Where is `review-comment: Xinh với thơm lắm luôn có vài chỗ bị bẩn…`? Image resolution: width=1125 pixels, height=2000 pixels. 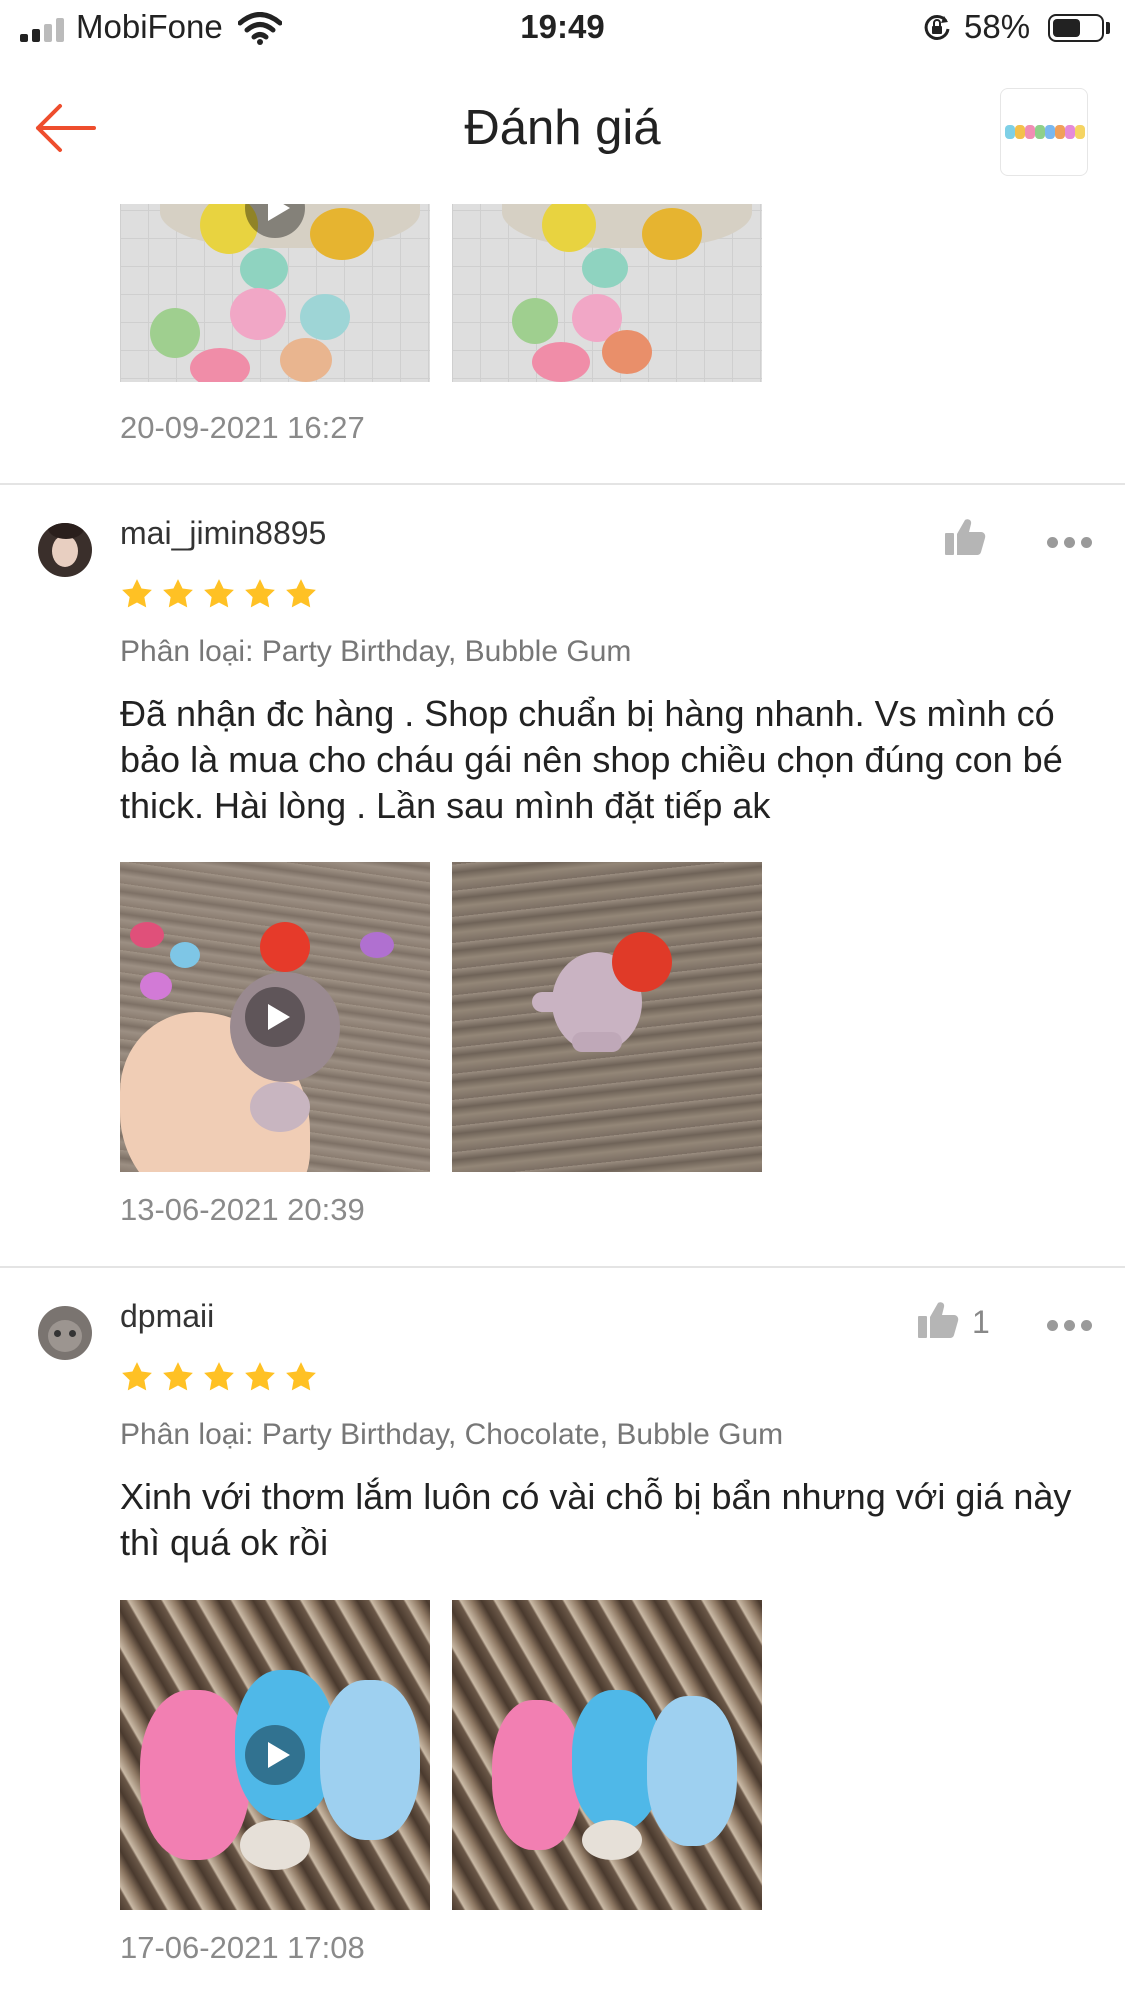 review-comment: Xinh với thơm lắm luôn có vài chỗ bị bẩn… is located at coordinates (596, 1519).